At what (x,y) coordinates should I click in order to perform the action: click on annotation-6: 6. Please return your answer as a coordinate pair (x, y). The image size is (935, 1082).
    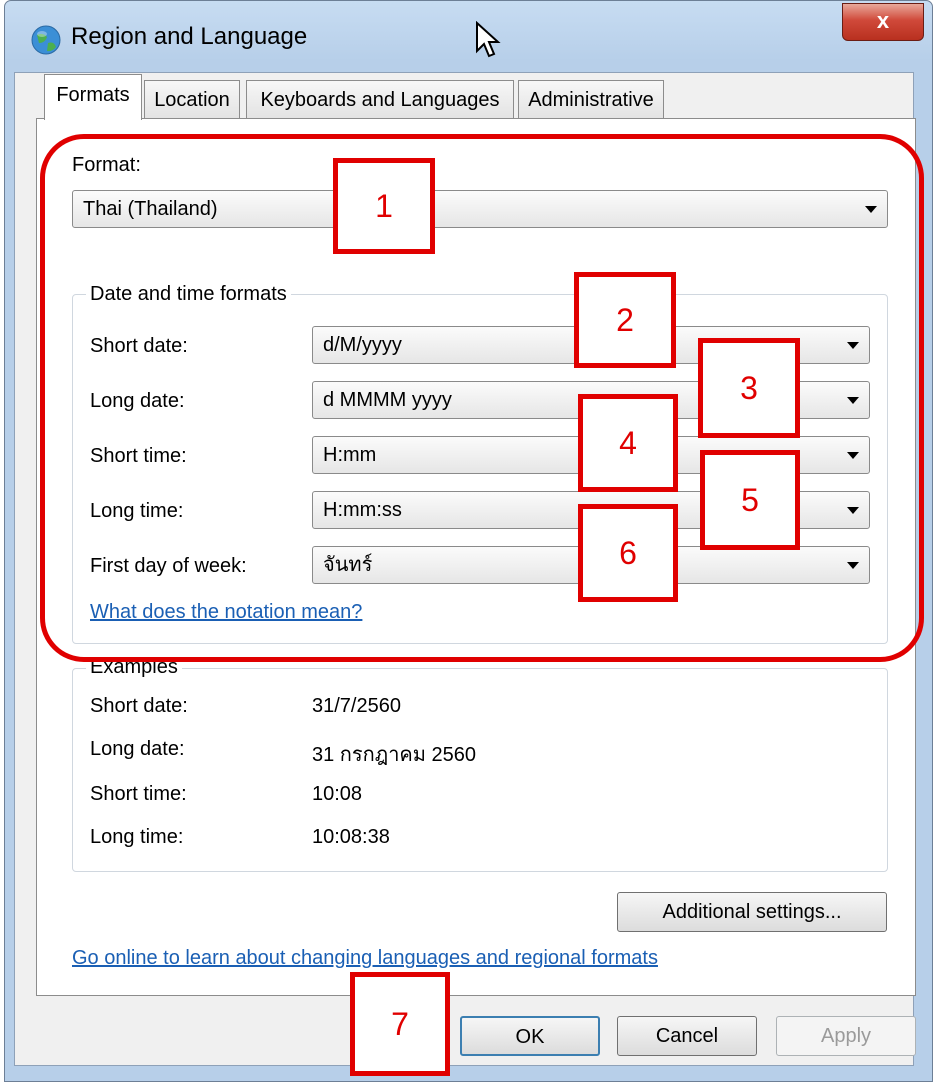
    Looking at the image, I should click on (628, 553).